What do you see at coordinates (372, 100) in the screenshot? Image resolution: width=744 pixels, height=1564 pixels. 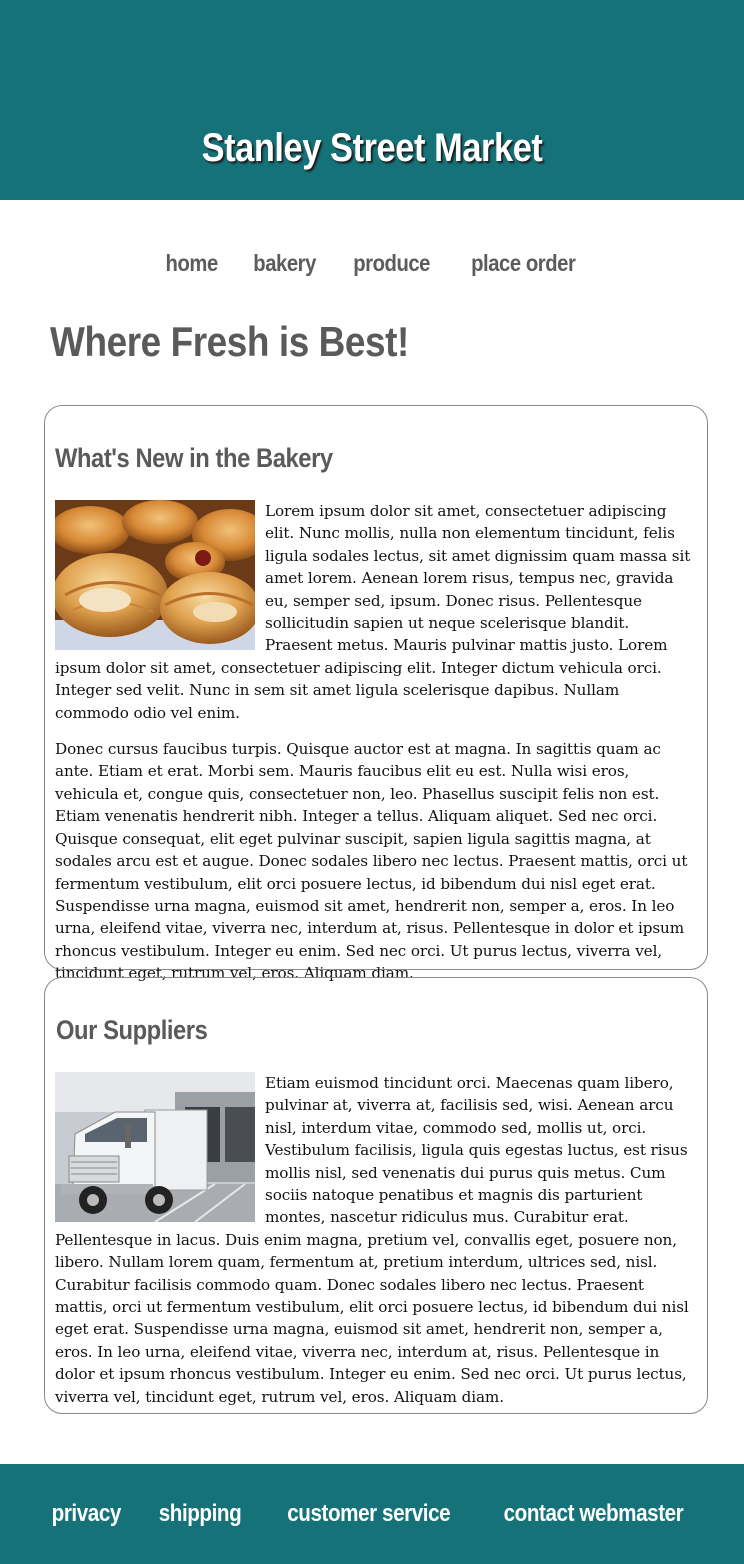 I see `site-header: Stanley Street Market` at bounding box center [372, 100].